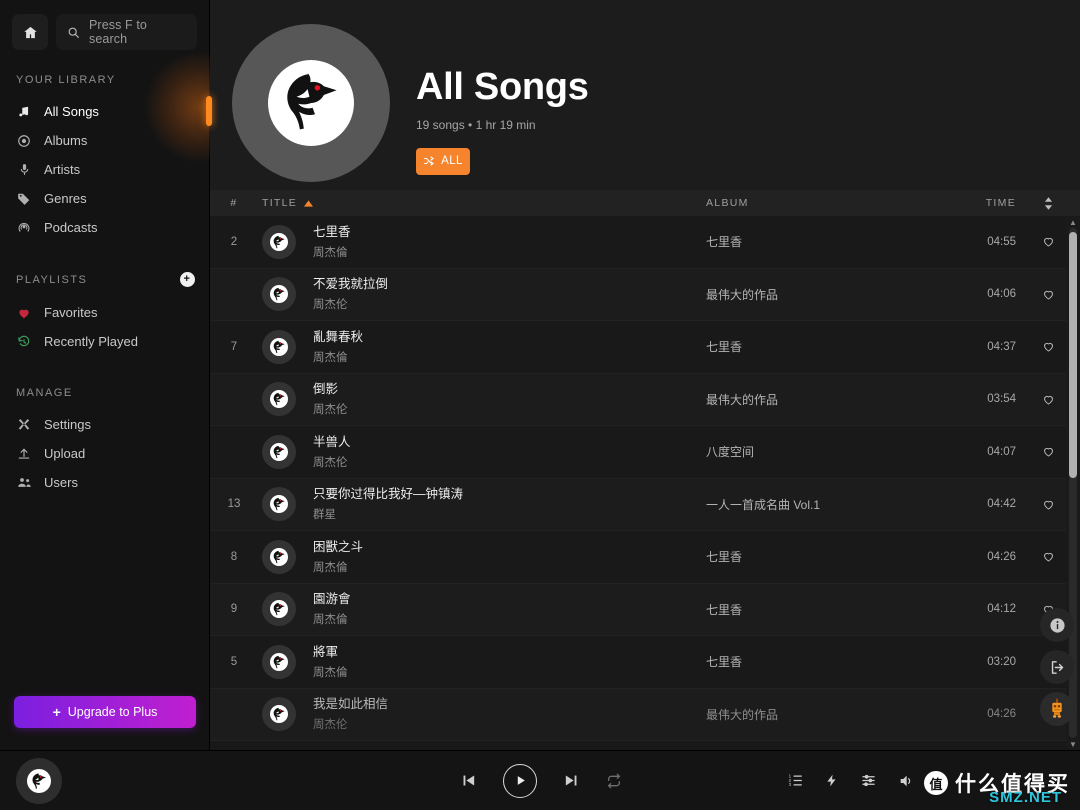  Describe the element at coordinates (851, 781) in the screenshot. I see `player-utility-controls: 1 2 3` at that location.